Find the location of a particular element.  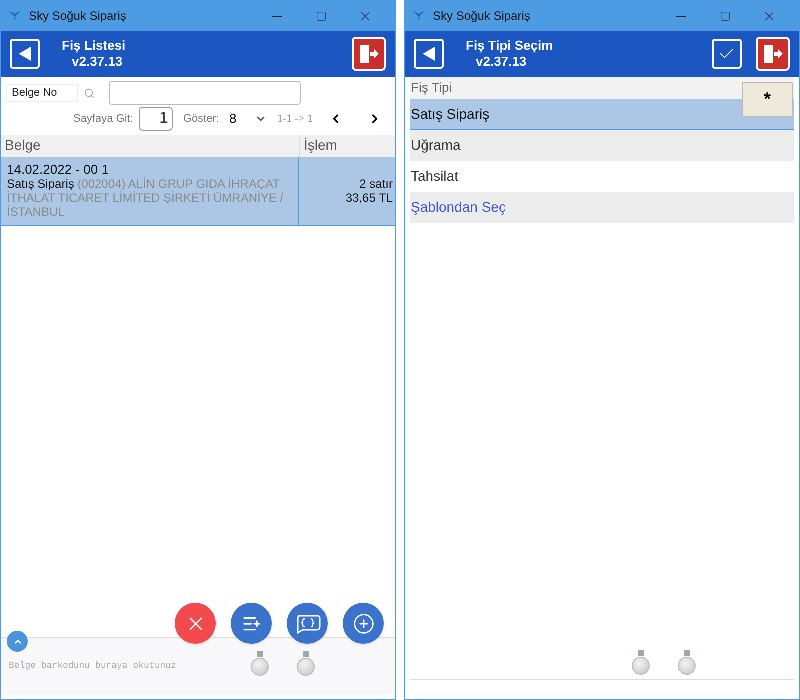

list-item: Satış Sipariş is located at coordinates (602, 114).